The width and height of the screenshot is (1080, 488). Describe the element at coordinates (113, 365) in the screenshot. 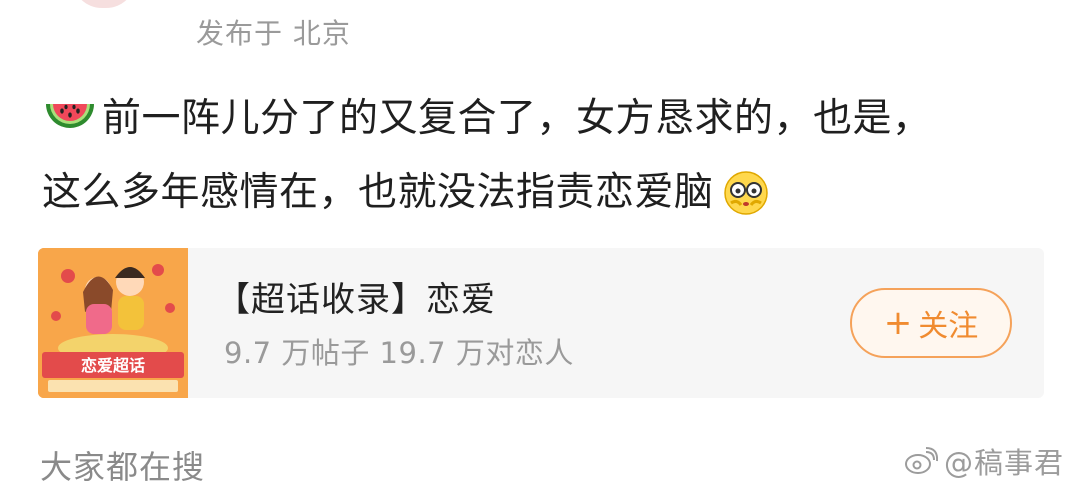

I see `cover-banner-text: 恋爱超话` at that location.